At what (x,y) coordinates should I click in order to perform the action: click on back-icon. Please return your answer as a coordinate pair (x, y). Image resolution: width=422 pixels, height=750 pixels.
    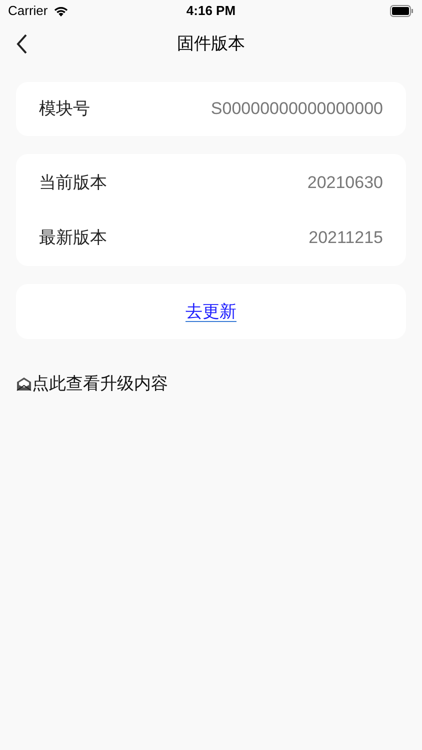
    Looking at the image, I should click on (22, 44).